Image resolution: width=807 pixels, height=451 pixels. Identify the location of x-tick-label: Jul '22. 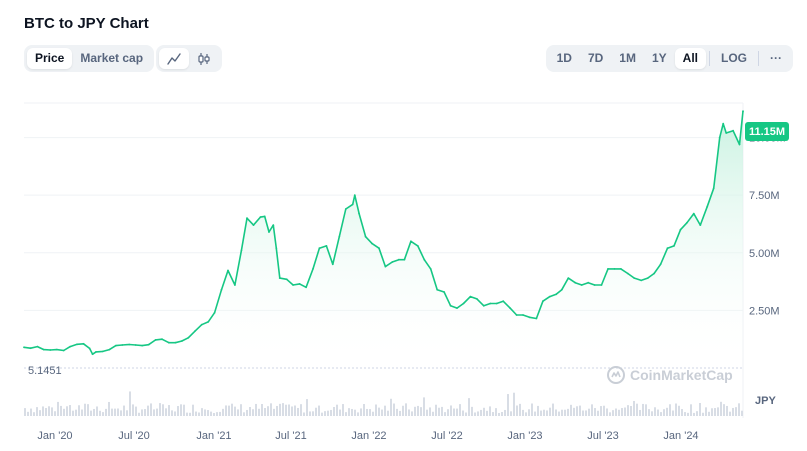
(446, 436).